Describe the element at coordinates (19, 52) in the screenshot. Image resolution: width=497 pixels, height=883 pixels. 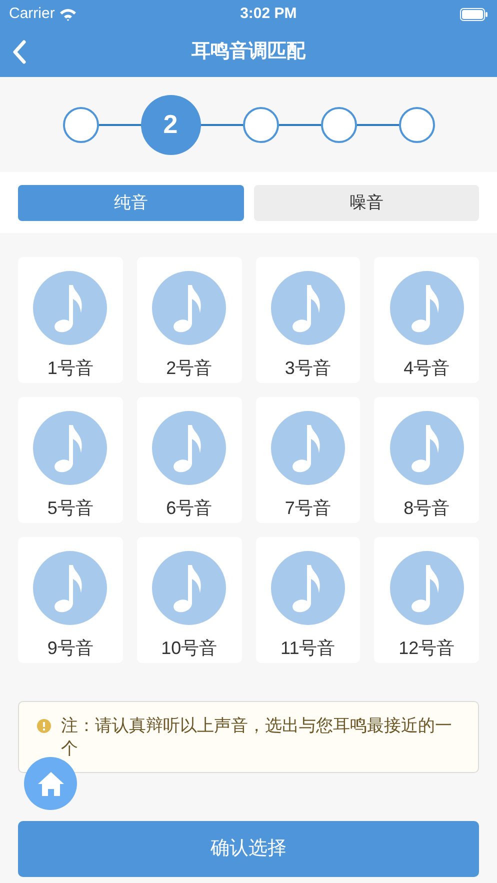
I see `chevron-left-icon` at that location.